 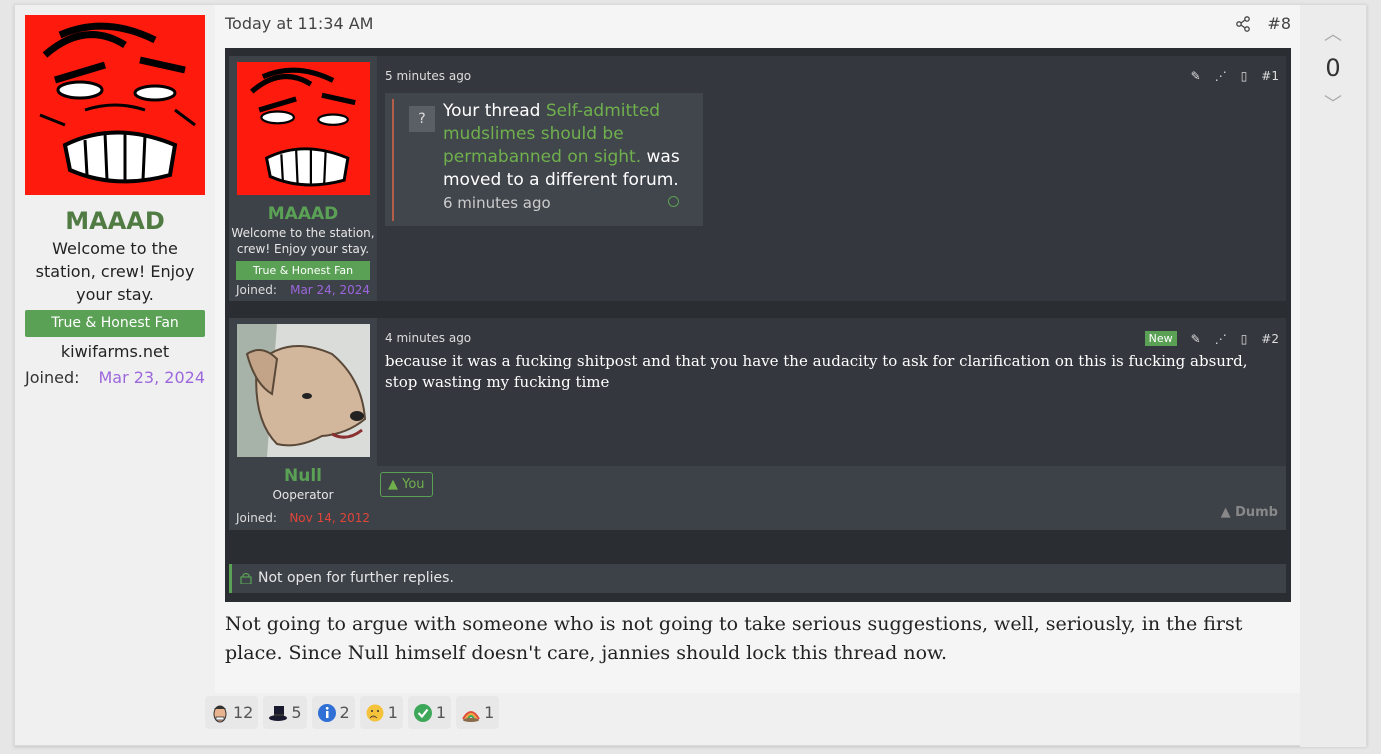 What do you see at coordinates (303, 390) in the screenshot?
I see `message-2-avatar` at bounding box center [303, 390].